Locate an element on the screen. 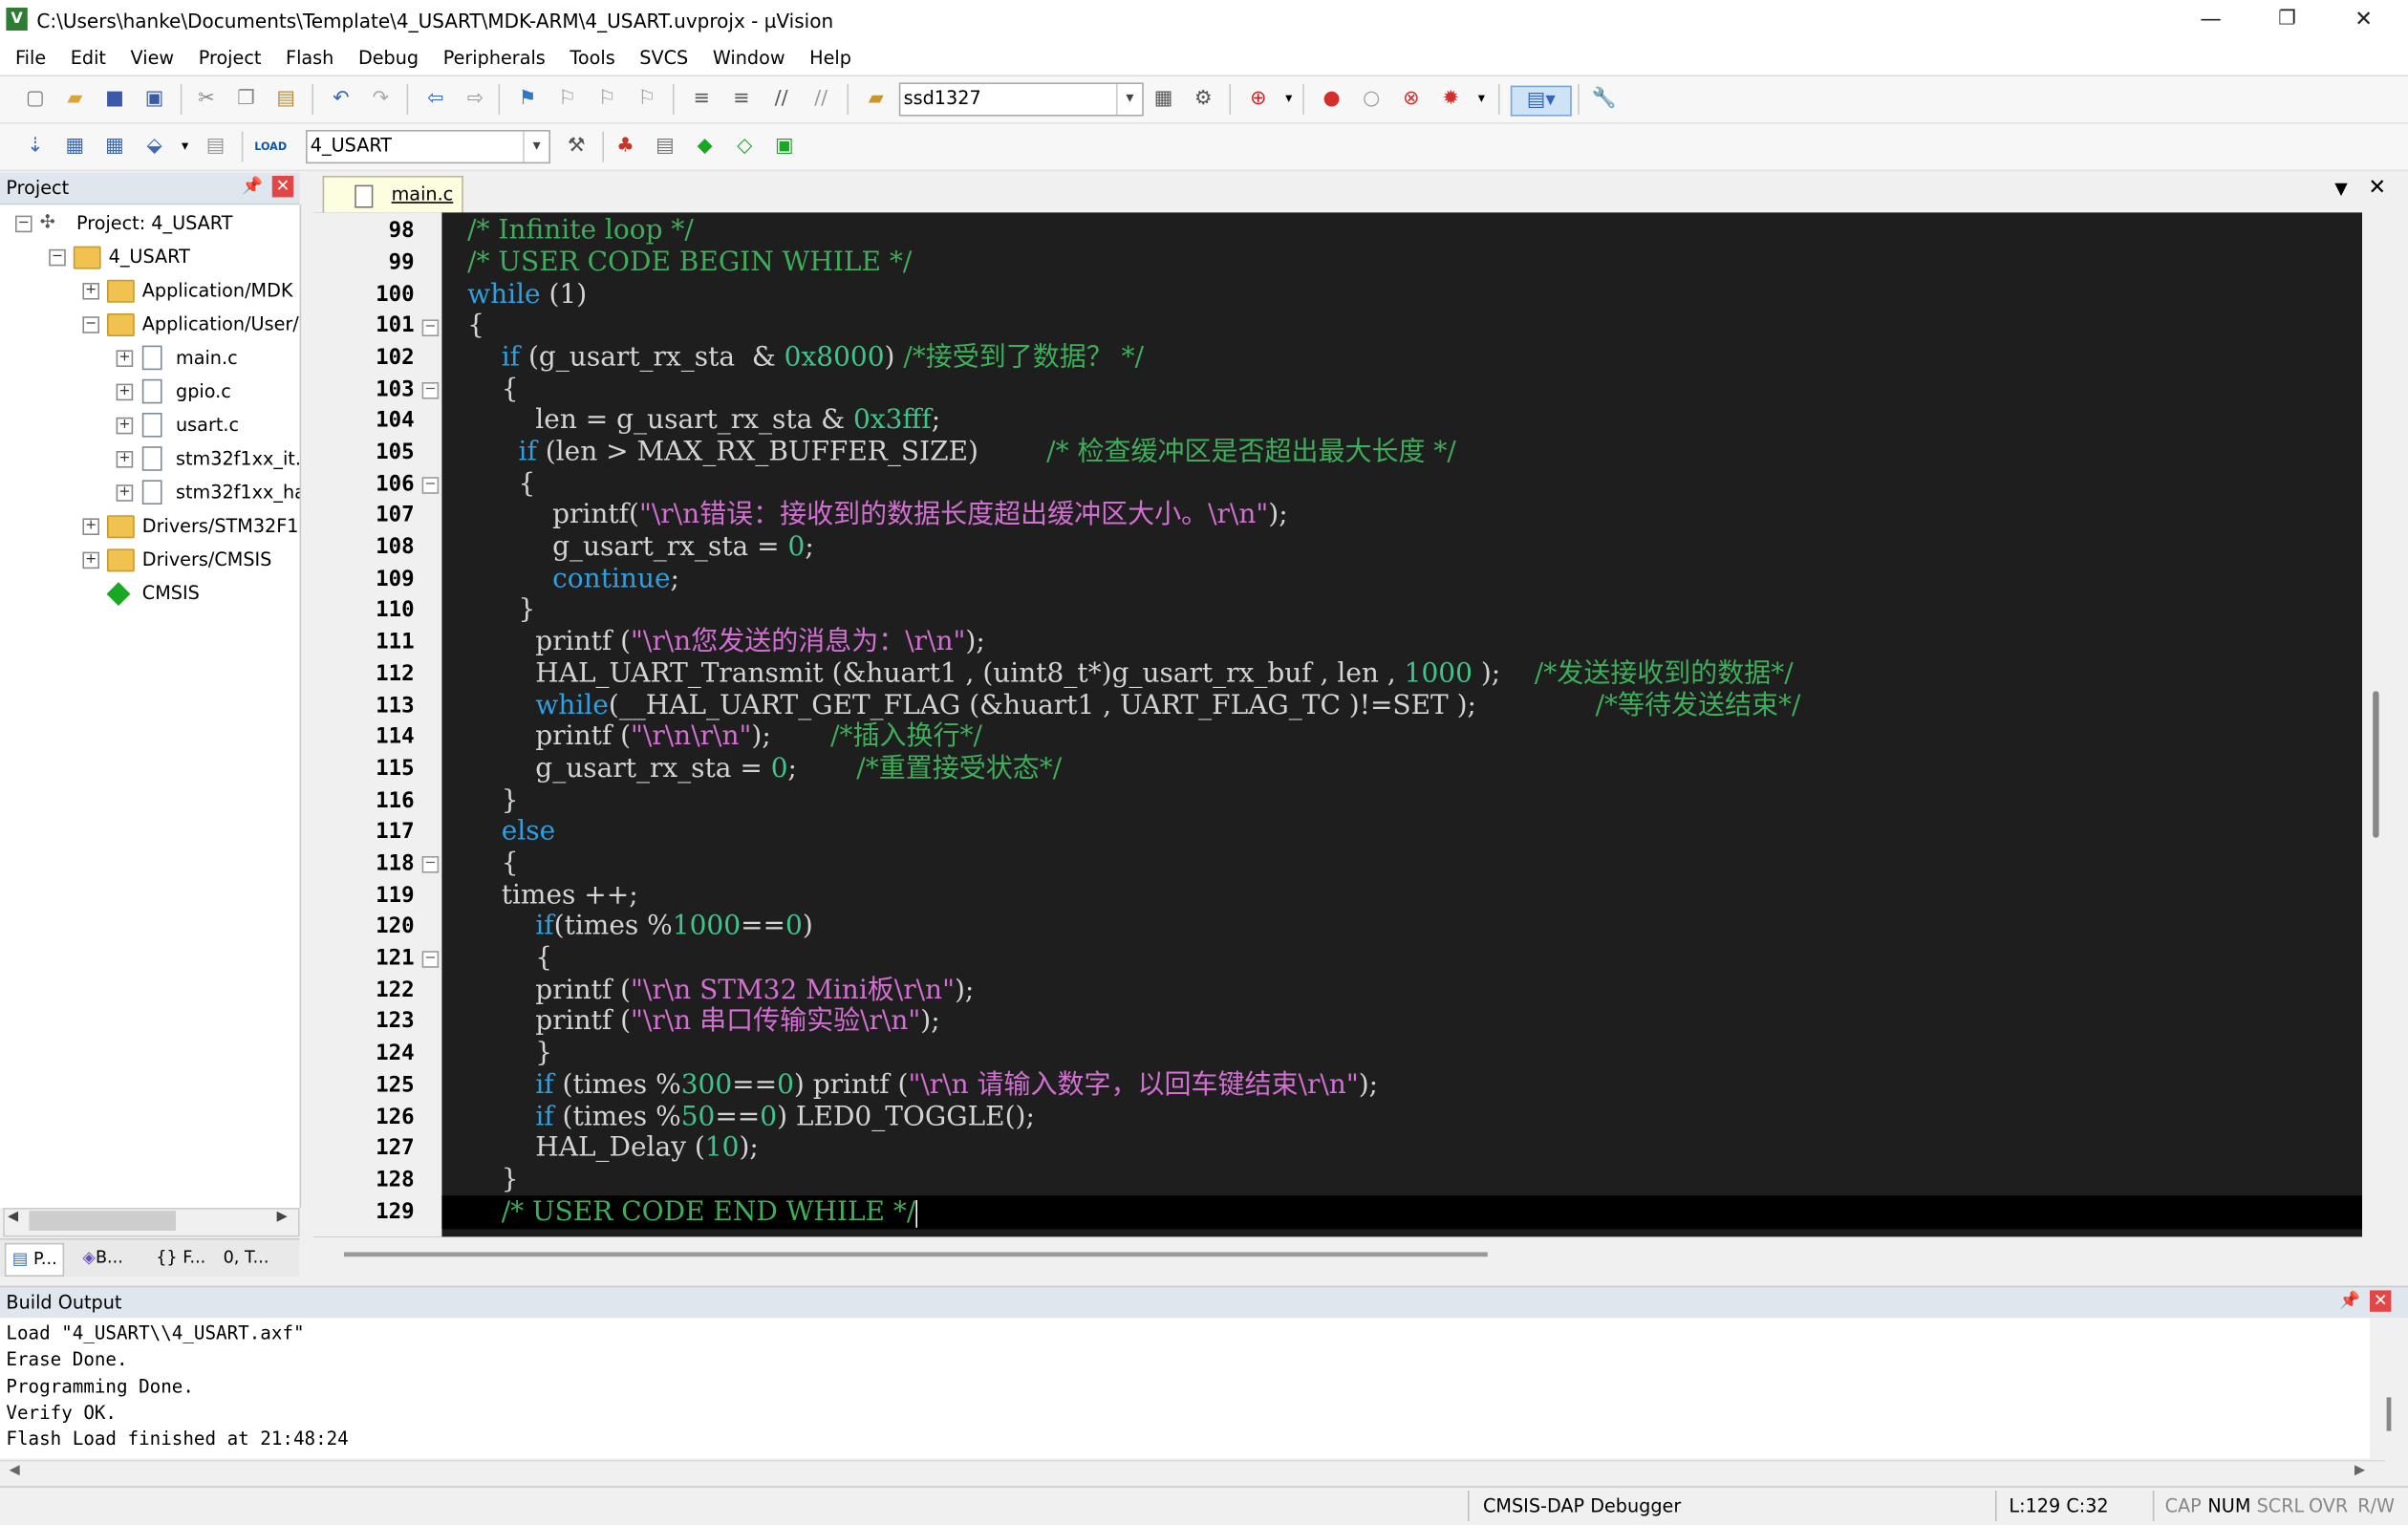 The image size is (2408, 1525). menu-help: Help is located at coordinates (830, 58).